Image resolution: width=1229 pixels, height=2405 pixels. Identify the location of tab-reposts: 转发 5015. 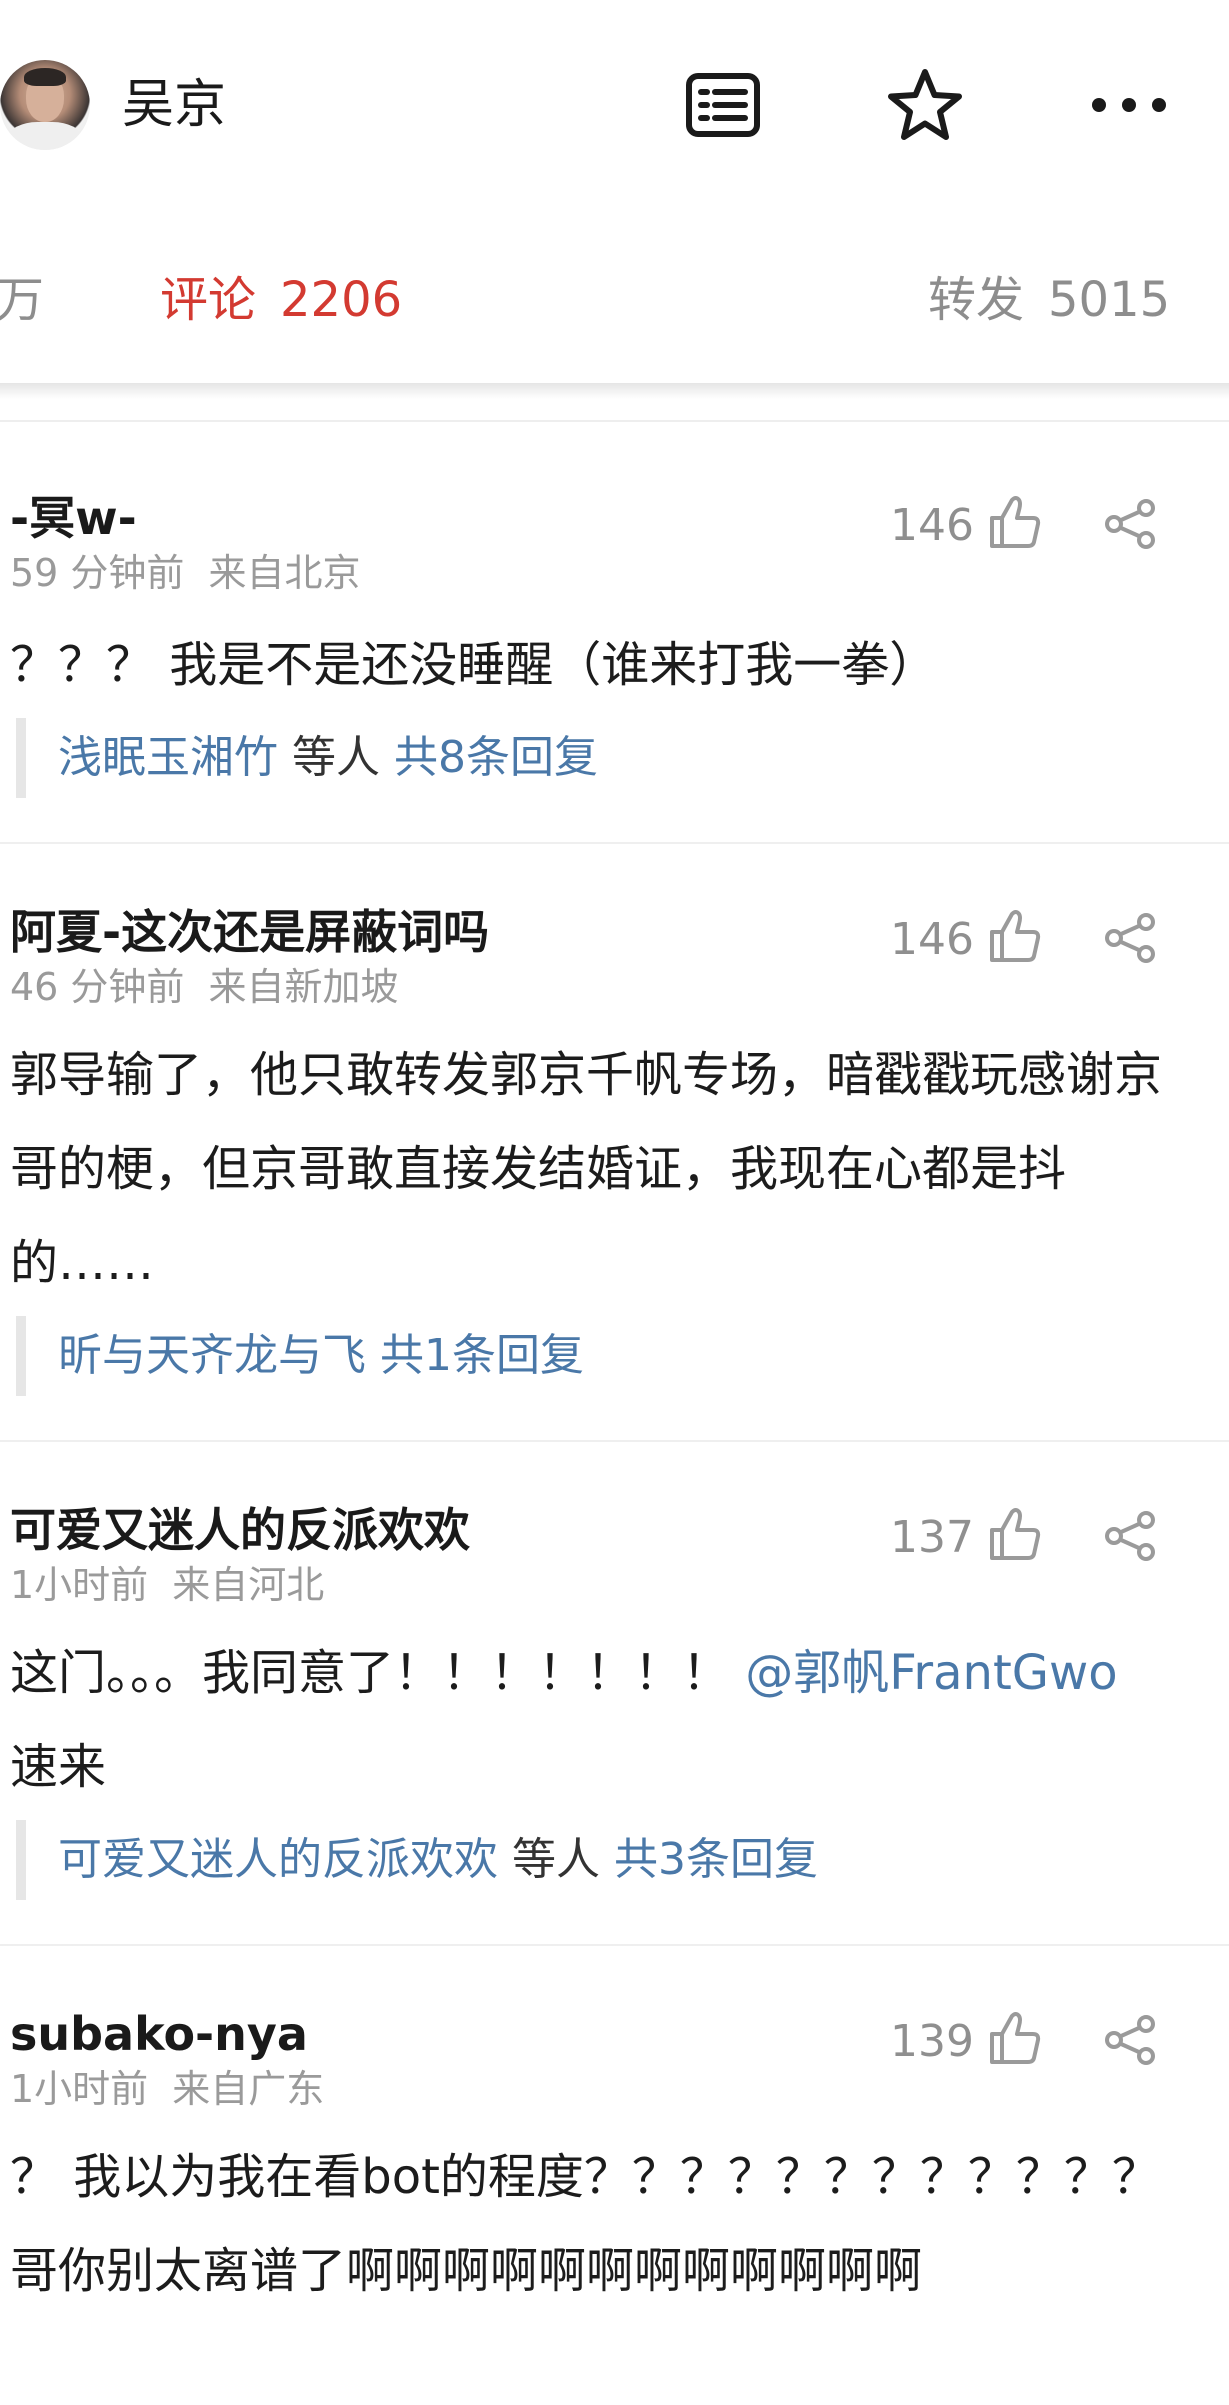
(1049, 300).